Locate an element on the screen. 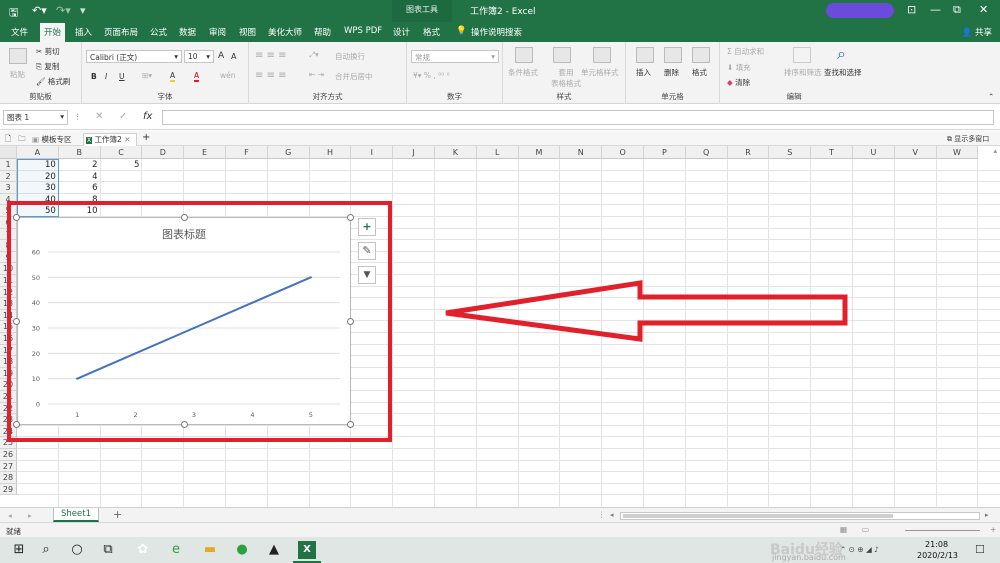 The height and width of the screenshot is (563, 1000). browser-icon: e is located at coordinates (176, 550).